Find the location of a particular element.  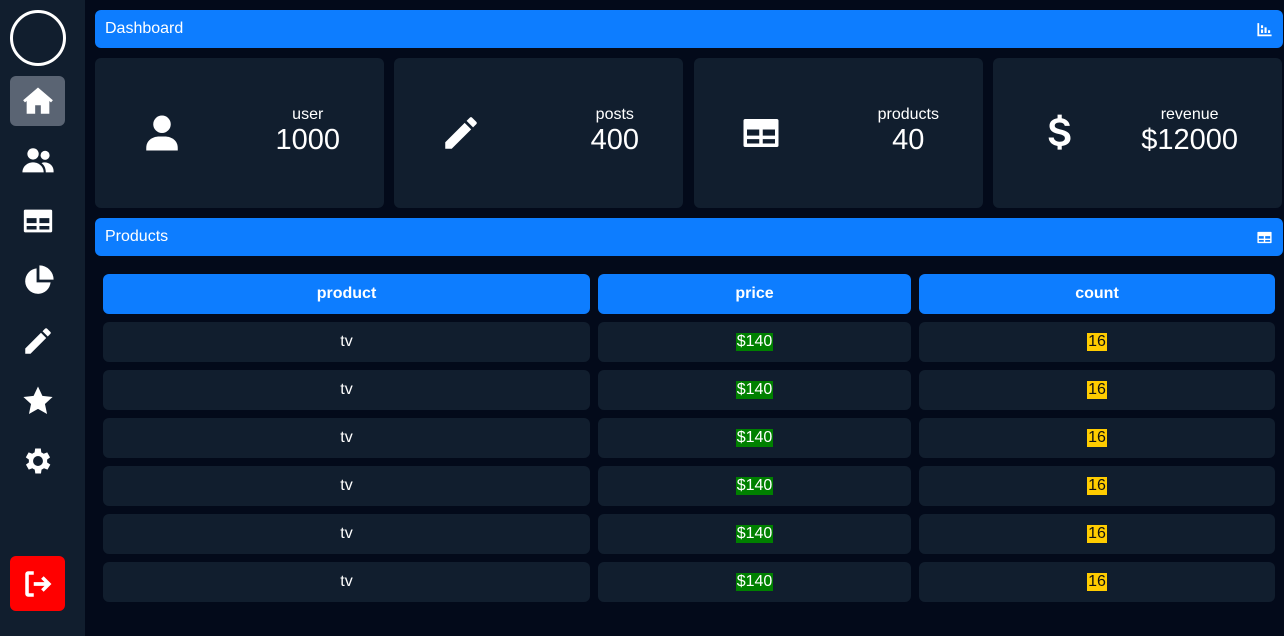

sidebar-item-table is located at coordinates (37, 221).